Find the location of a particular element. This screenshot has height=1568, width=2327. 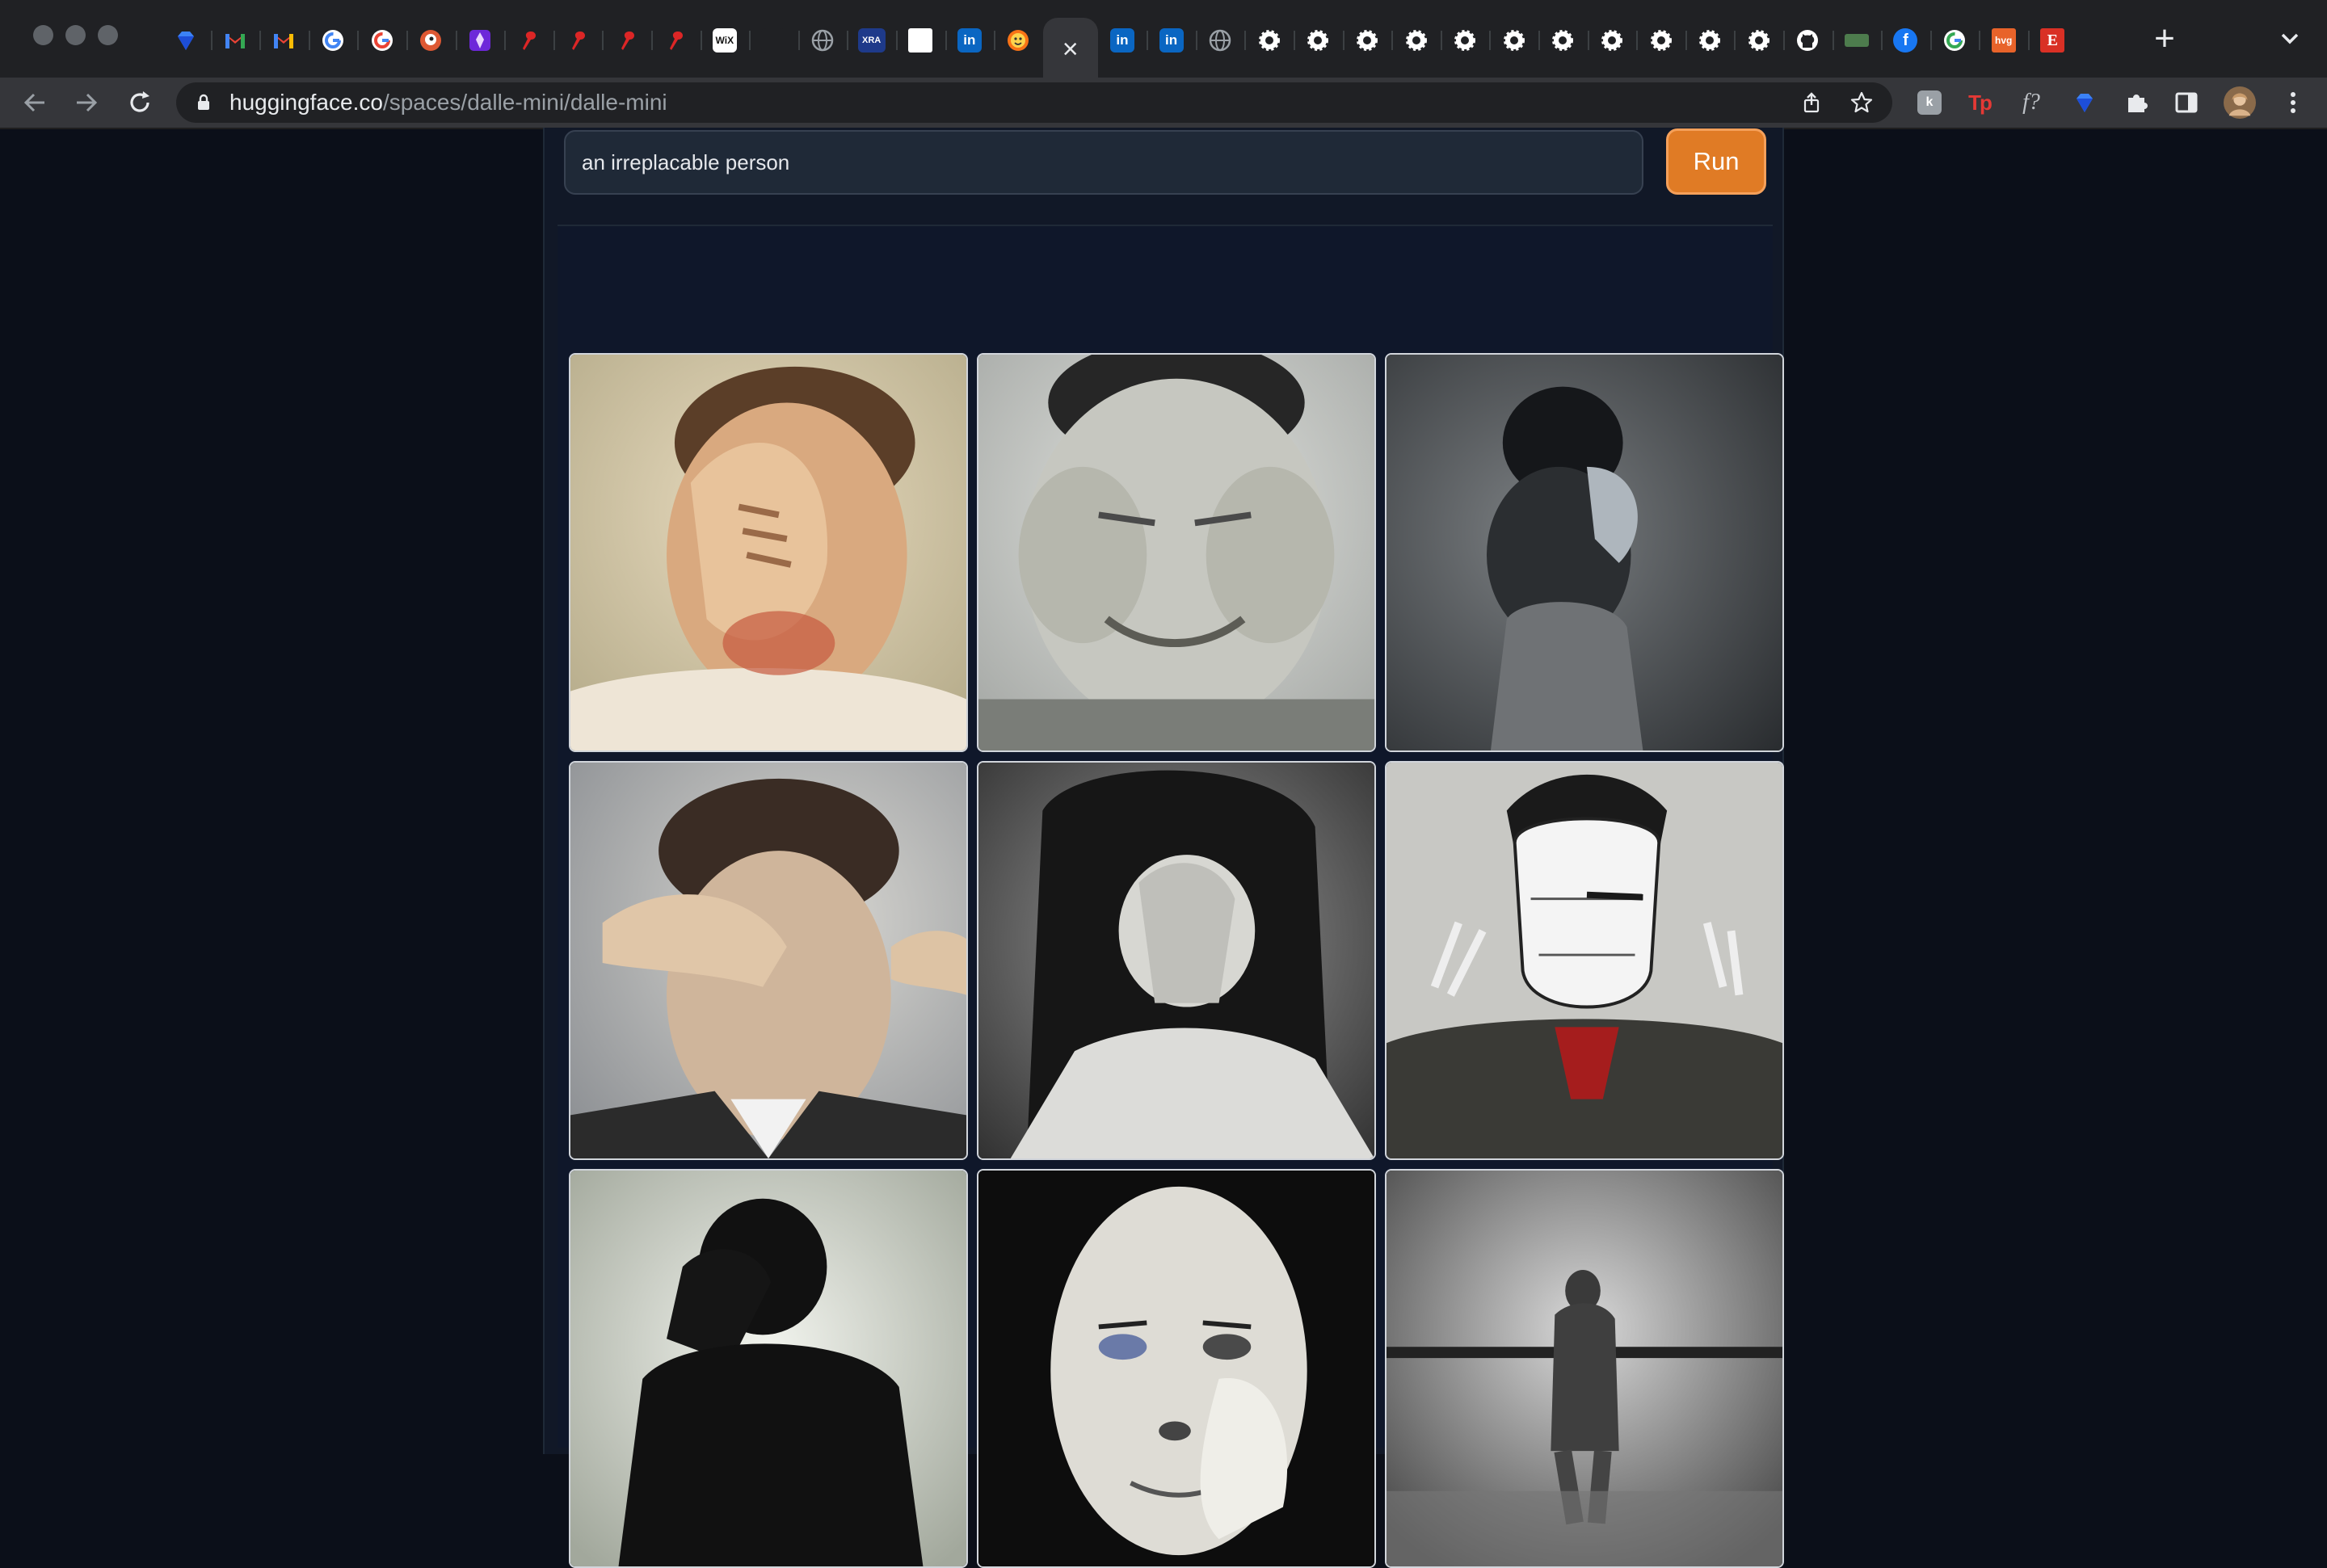

browser-tab: hvg is located at coordinates (2003, 40).